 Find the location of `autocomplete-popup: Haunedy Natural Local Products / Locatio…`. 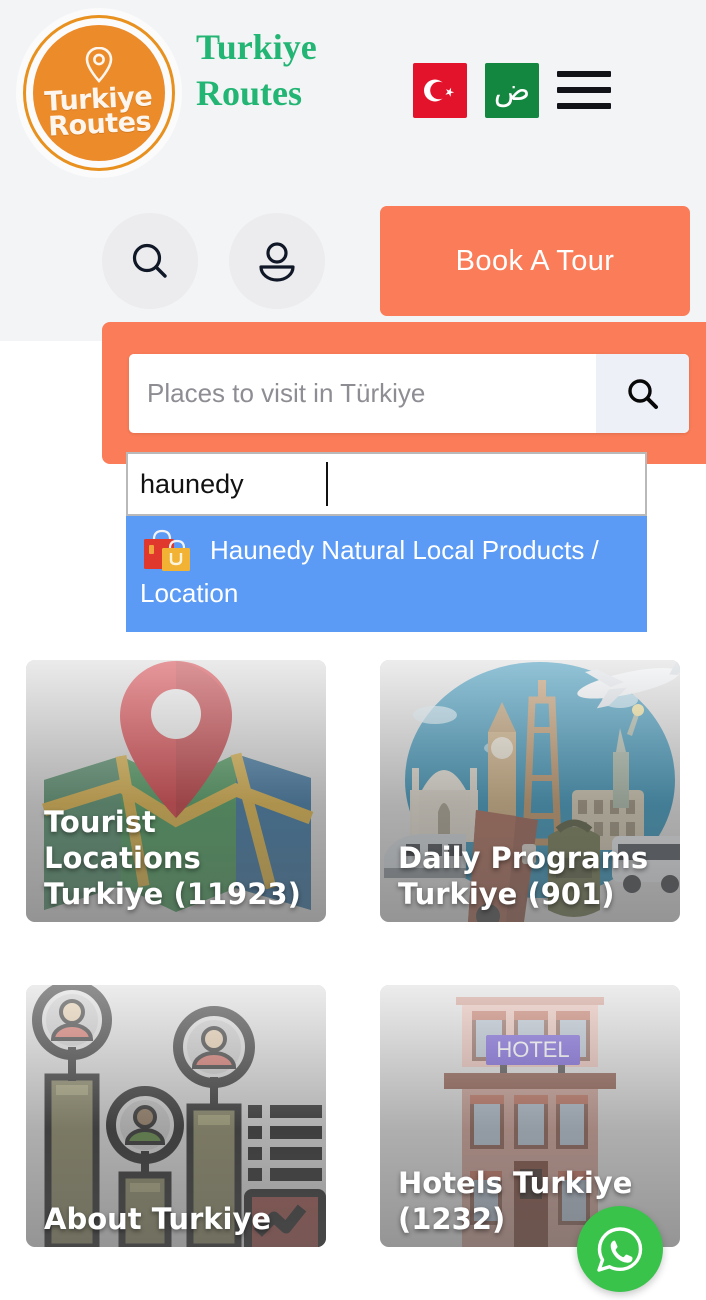

autocomplete-popup: Haunedy Natural Local Products / Locatio… is located at coordinates (386, 542).